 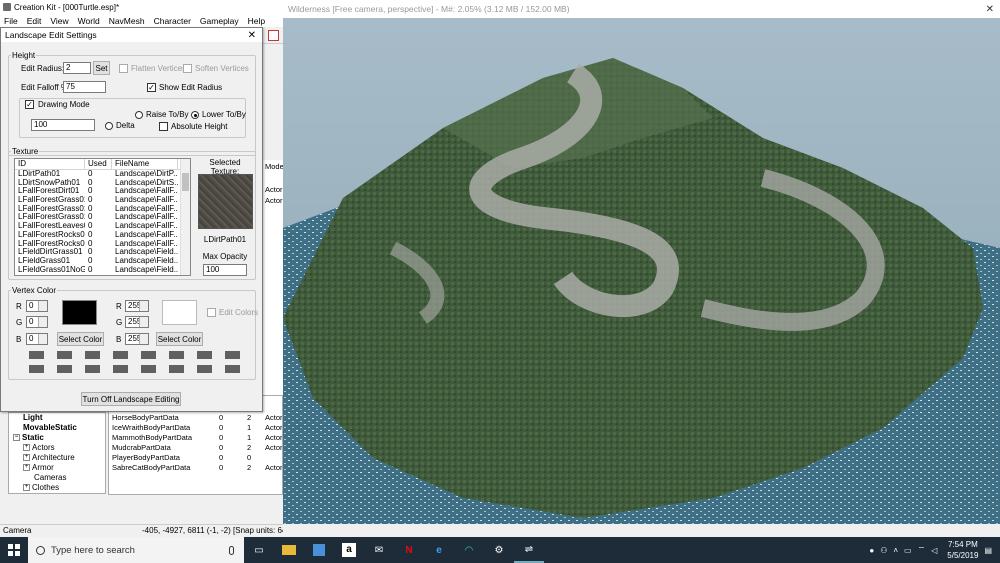 What do you see at coordinates (163, 126) in the screenshot?
I see `absolute-height-checkbox` at bounding box center [163, 126].